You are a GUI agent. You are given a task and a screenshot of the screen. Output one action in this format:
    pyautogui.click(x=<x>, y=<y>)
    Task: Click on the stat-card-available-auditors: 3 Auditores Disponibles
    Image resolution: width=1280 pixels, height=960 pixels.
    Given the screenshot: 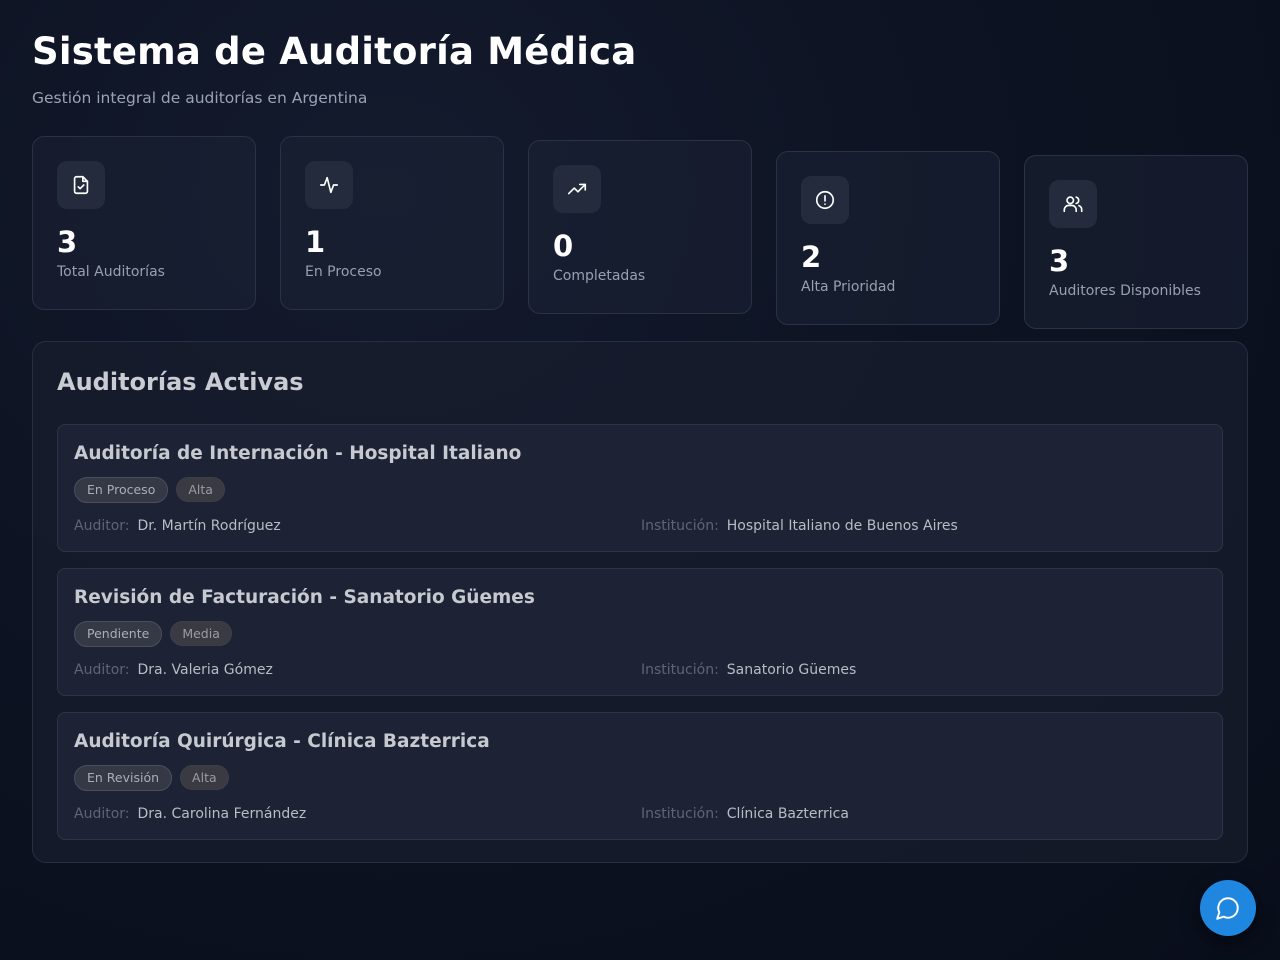 What is the action you would take?
    pyautogui.click(x=1136, y=242)
    